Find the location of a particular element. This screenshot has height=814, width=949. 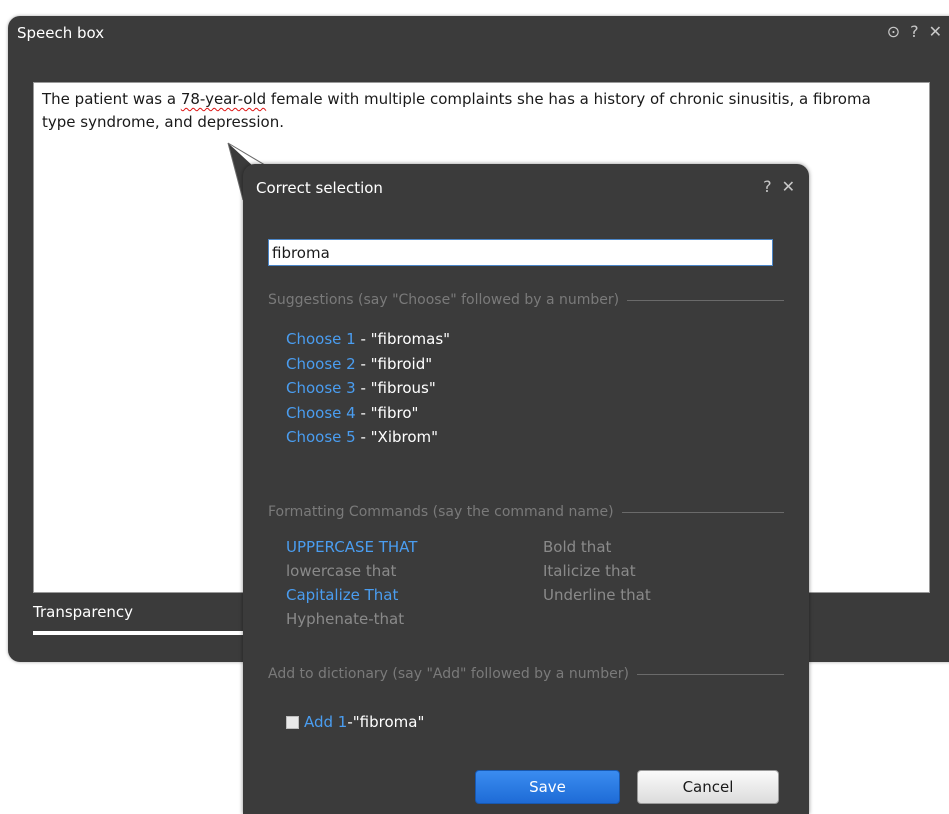

add-command: Add 1 is located at coordinates (325, 722).